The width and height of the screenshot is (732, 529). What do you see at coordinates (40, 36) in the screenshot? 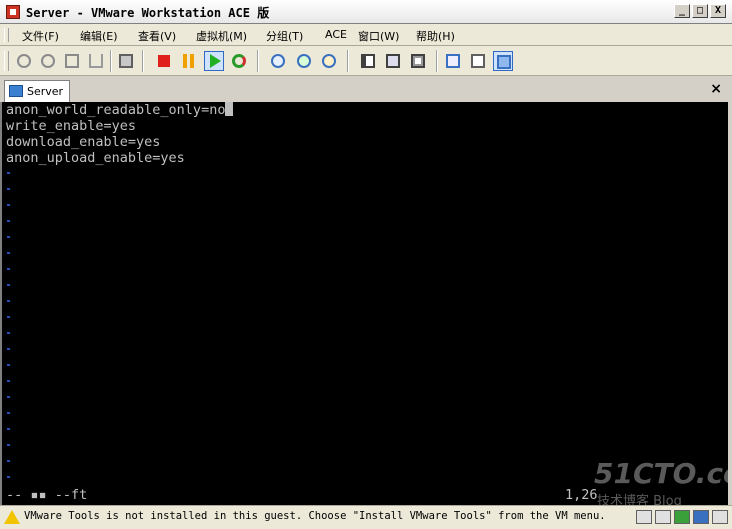
I see `menu-file: 文件(F)` at bounding box center [40, 36].